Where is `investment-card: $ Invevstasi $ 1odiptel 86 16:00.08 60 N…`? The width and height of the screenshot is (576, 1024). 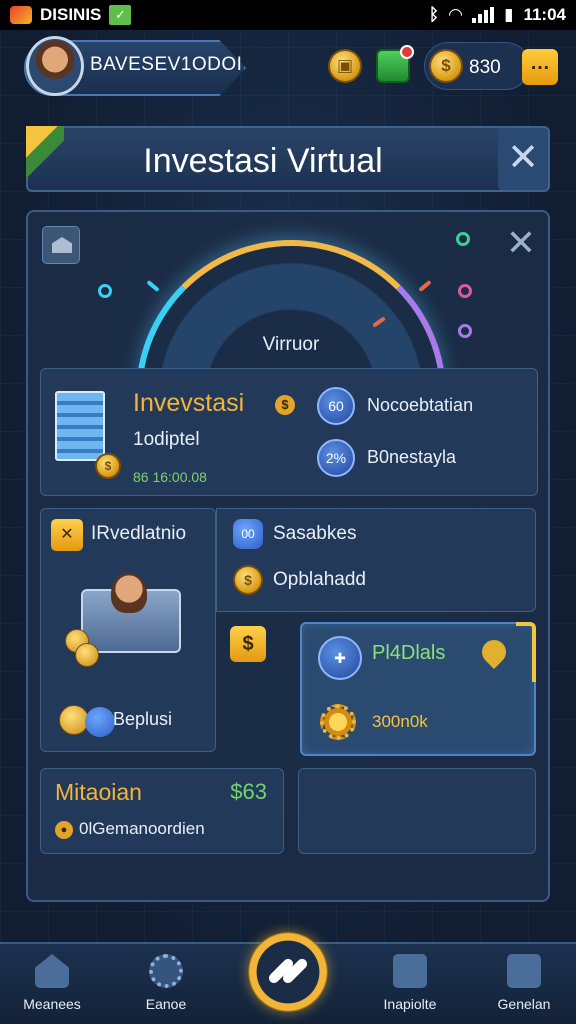 investment-card: $ Invevstasi $ 1odiptel 86 16:00.08 60 N… is located at coordinates (289, 432).